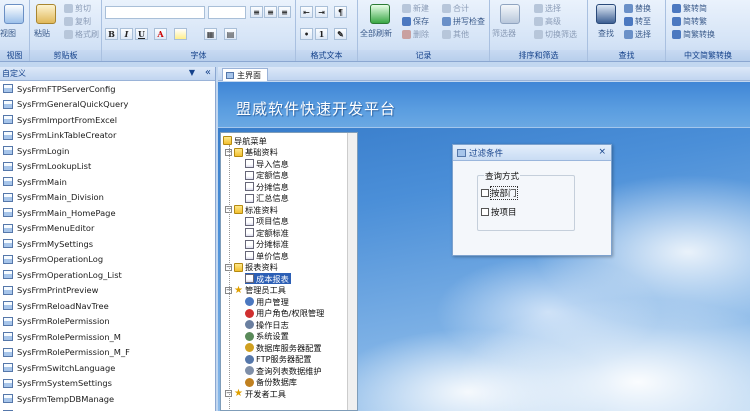 The width and height of the screenshot is (750, 411). I want to click on nav-list-item: SysFrmMenuEditor, so click(107, 229).